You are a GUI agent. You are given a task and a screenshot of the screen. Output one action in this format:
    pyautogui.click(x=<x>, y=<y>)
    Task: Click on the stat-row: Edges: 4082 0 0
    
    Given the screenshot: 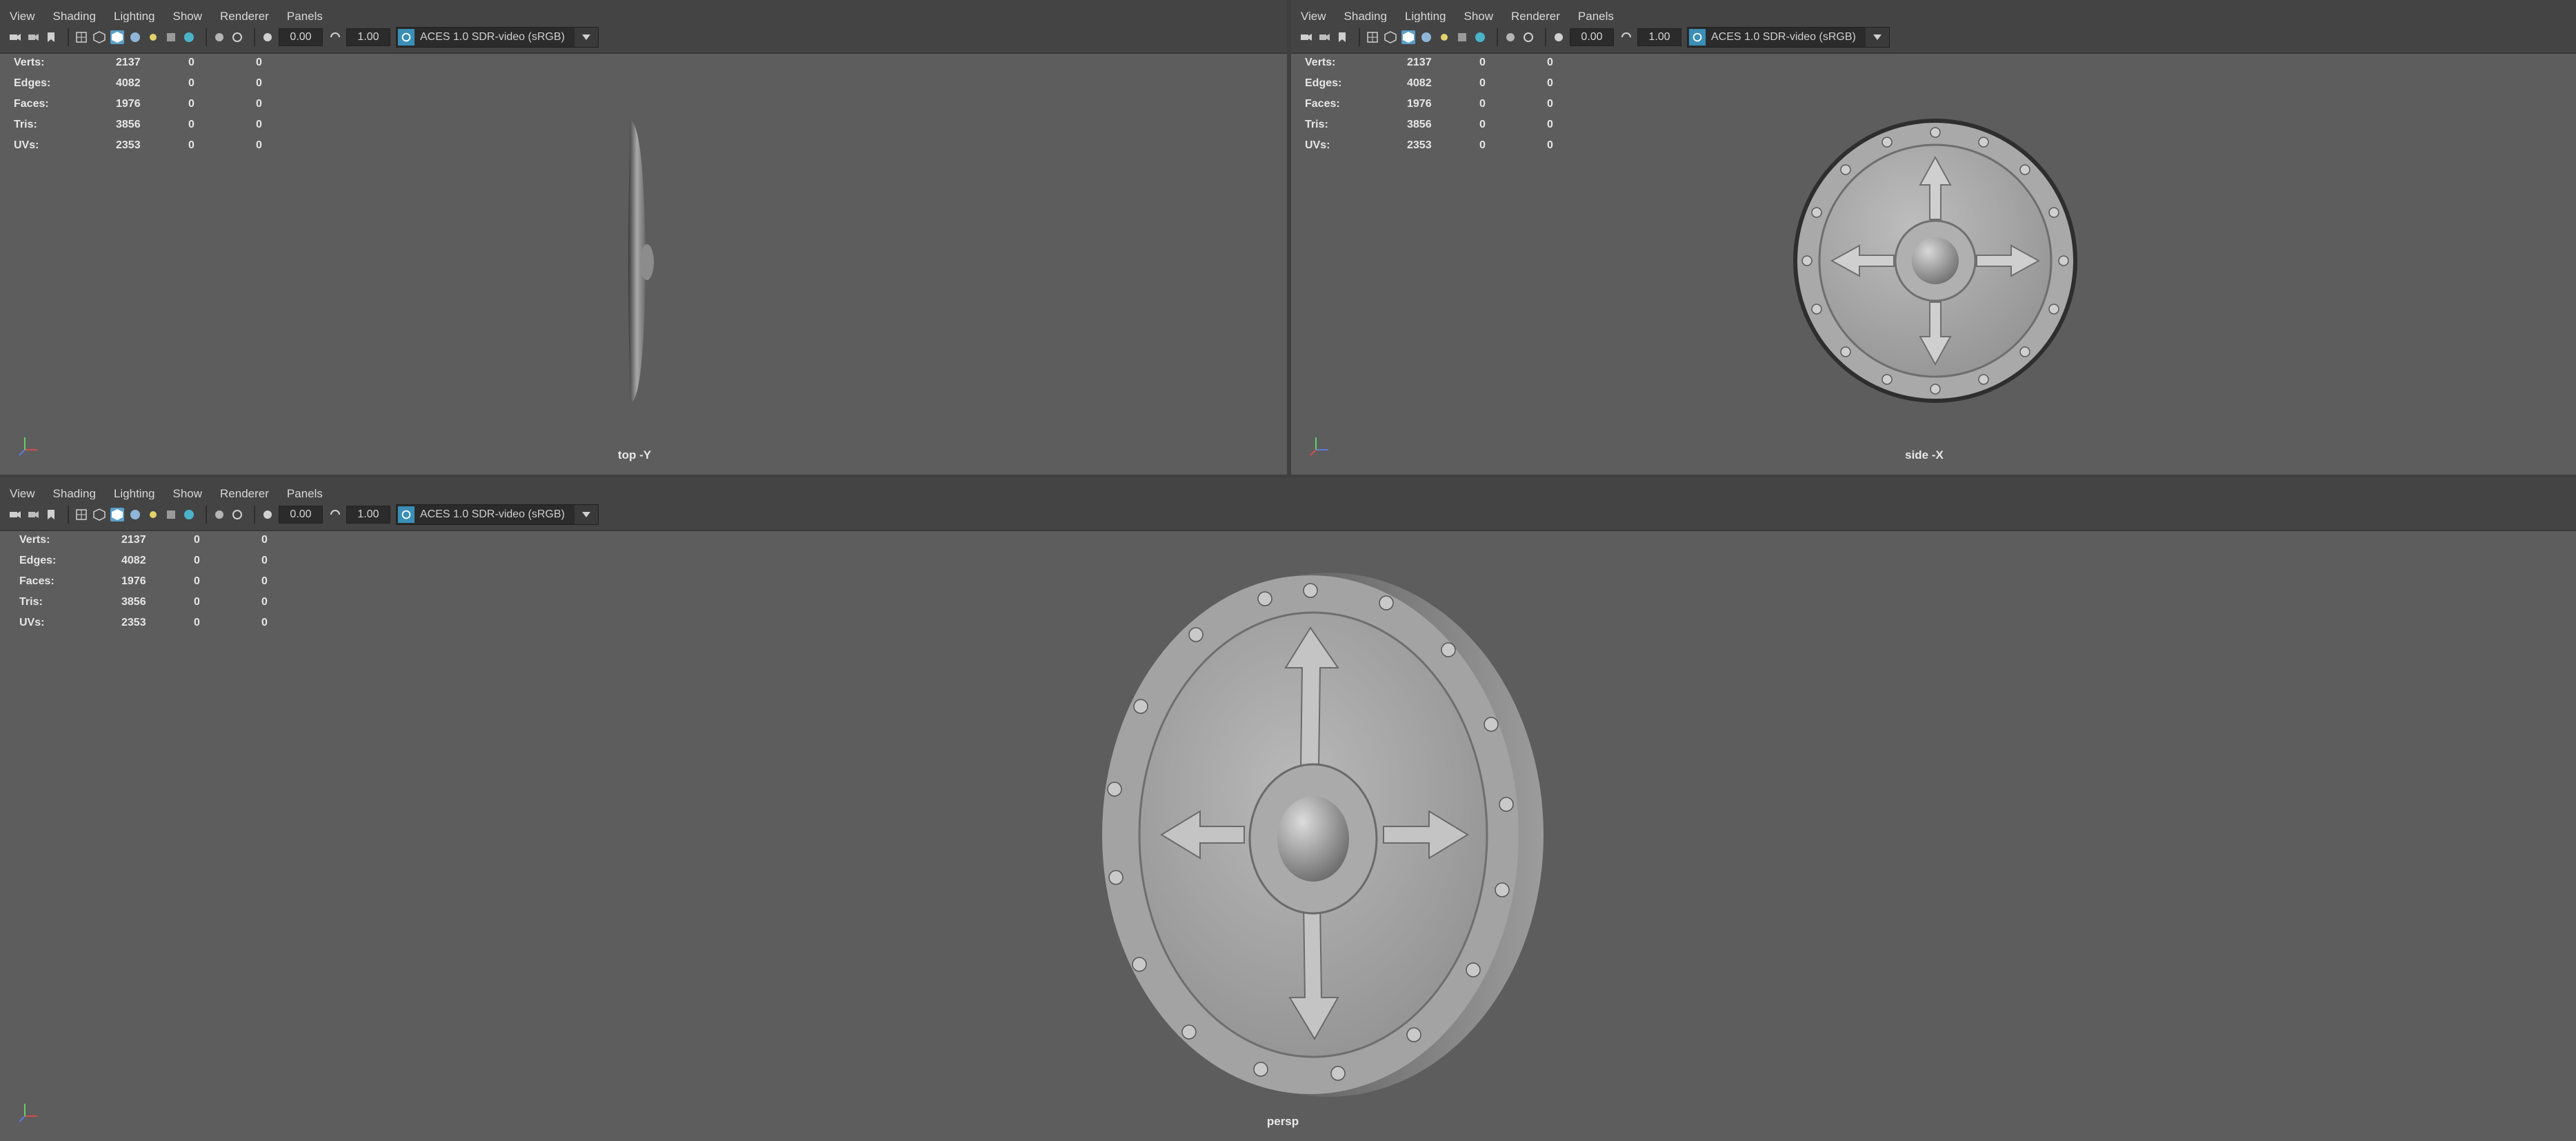 What is the action you would take?
    pyautogui.click(x=1429, y=83)
    